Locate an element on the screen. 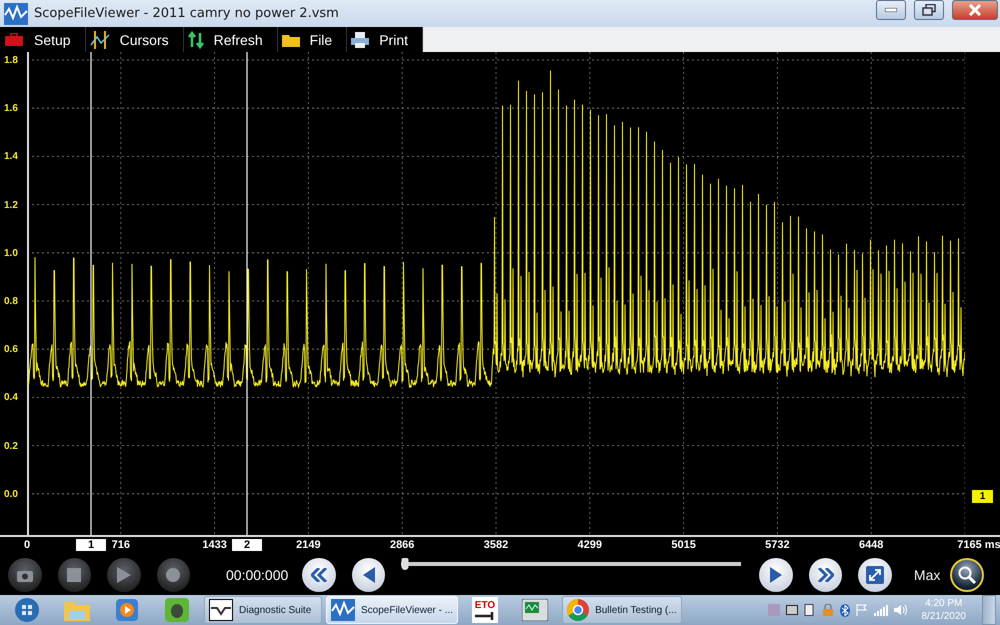 This screenshot has width=1000, height=625. step-back-icon is located at coordinates (368, 575).